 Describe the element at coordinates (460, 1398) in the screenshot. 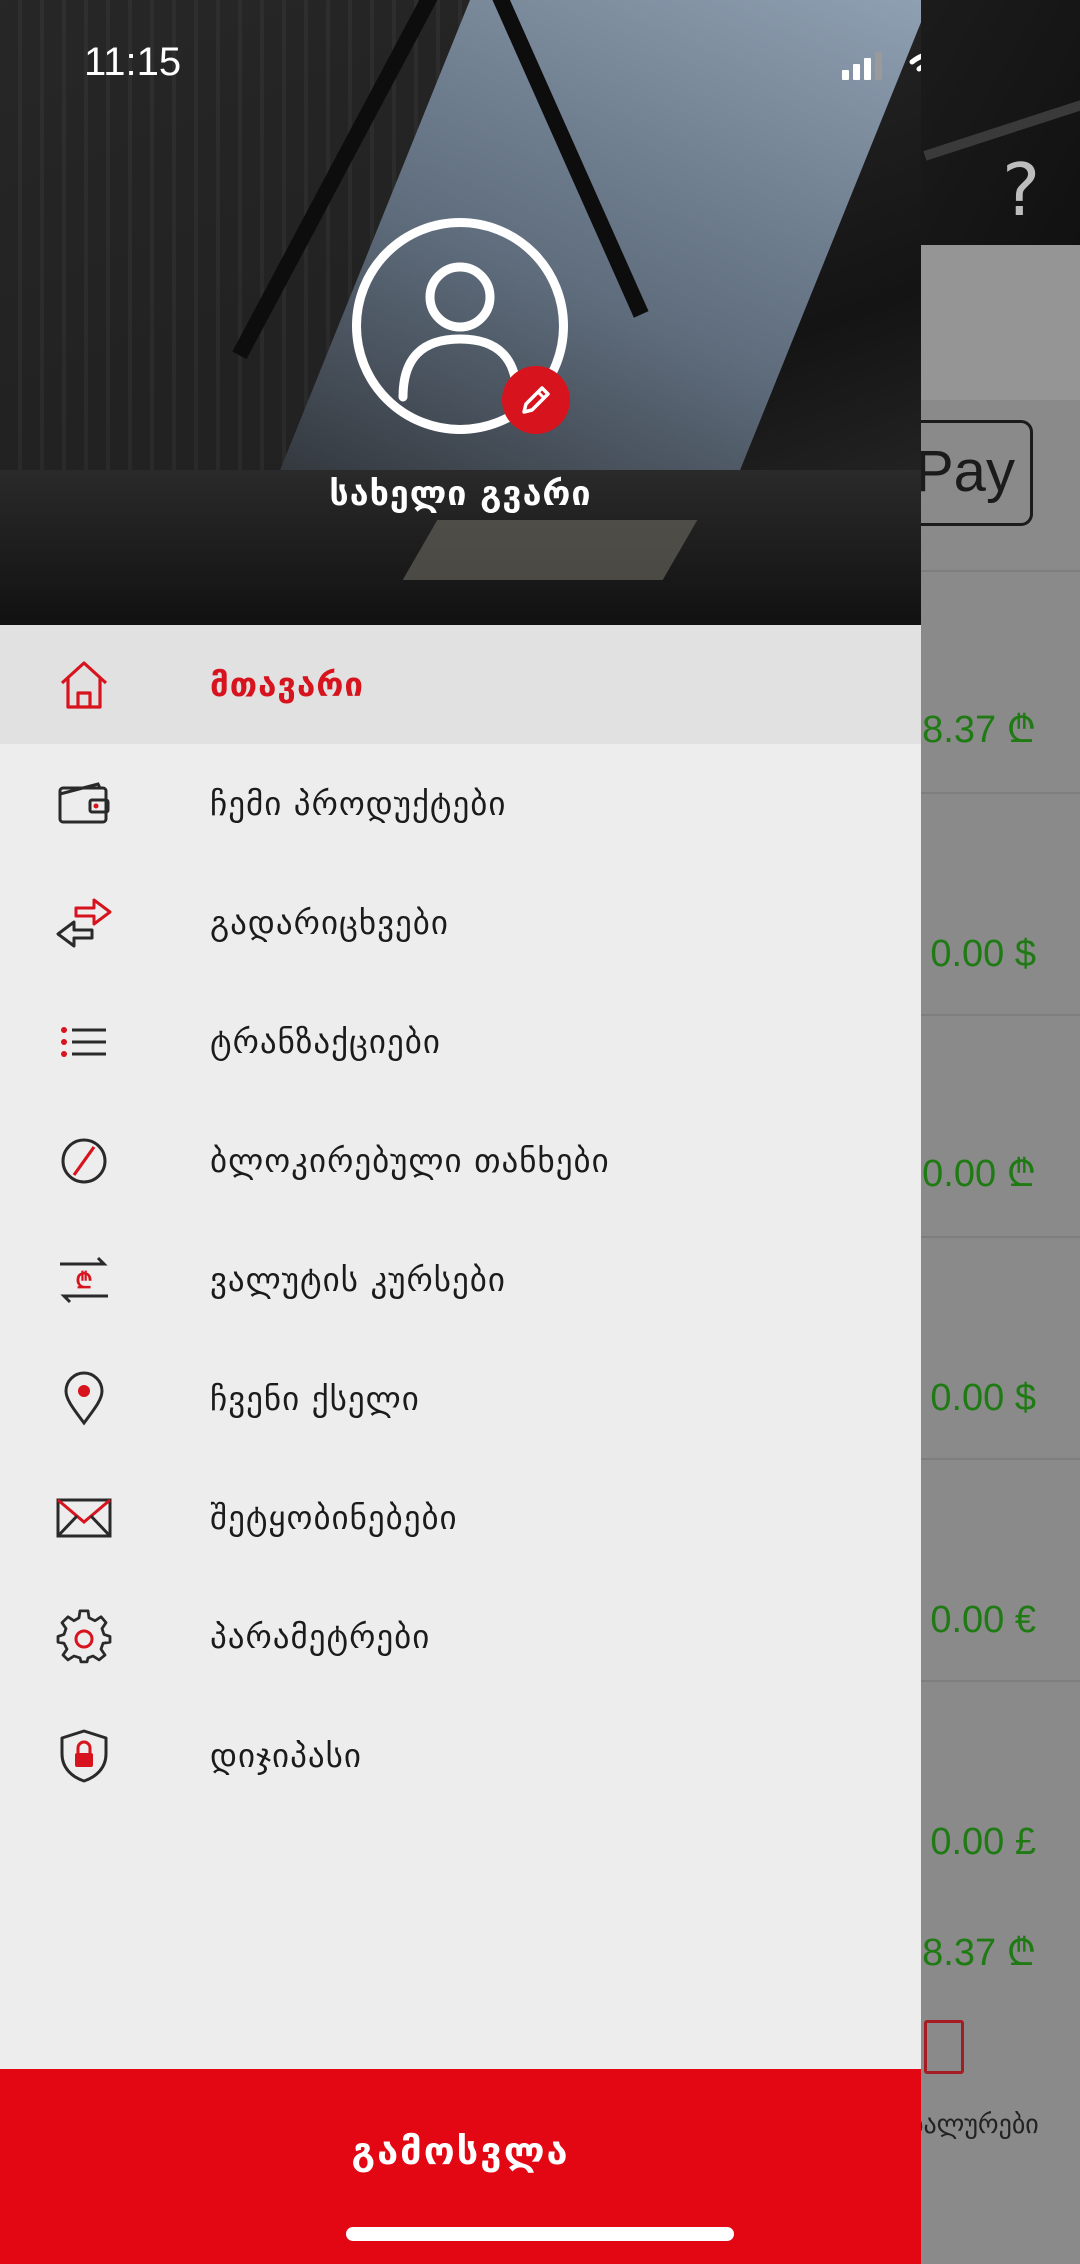

I see `menu-item-our-network: ჩვენი ქსელი` at that location.